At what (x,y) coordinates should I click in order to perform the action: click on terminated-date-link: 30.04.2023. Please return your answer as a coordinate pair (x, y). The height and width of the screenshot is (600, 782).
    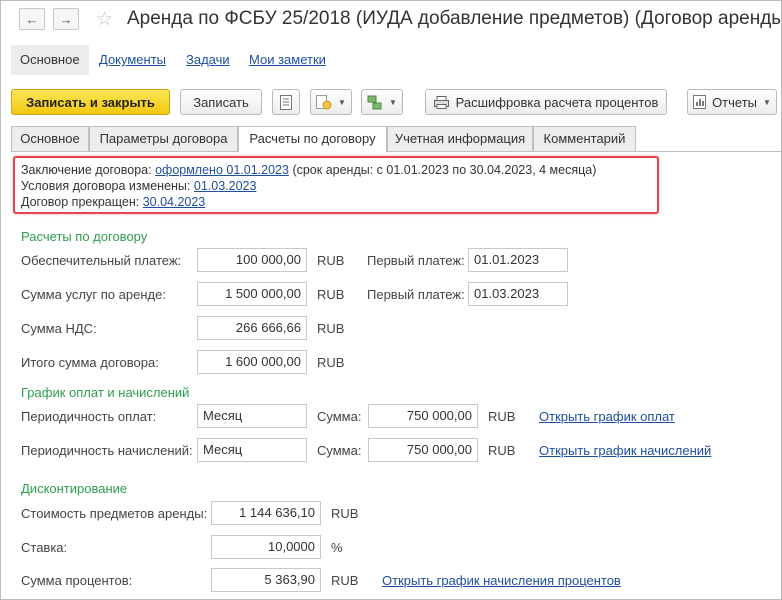
    Looking at the image, I should click on (174, 202).